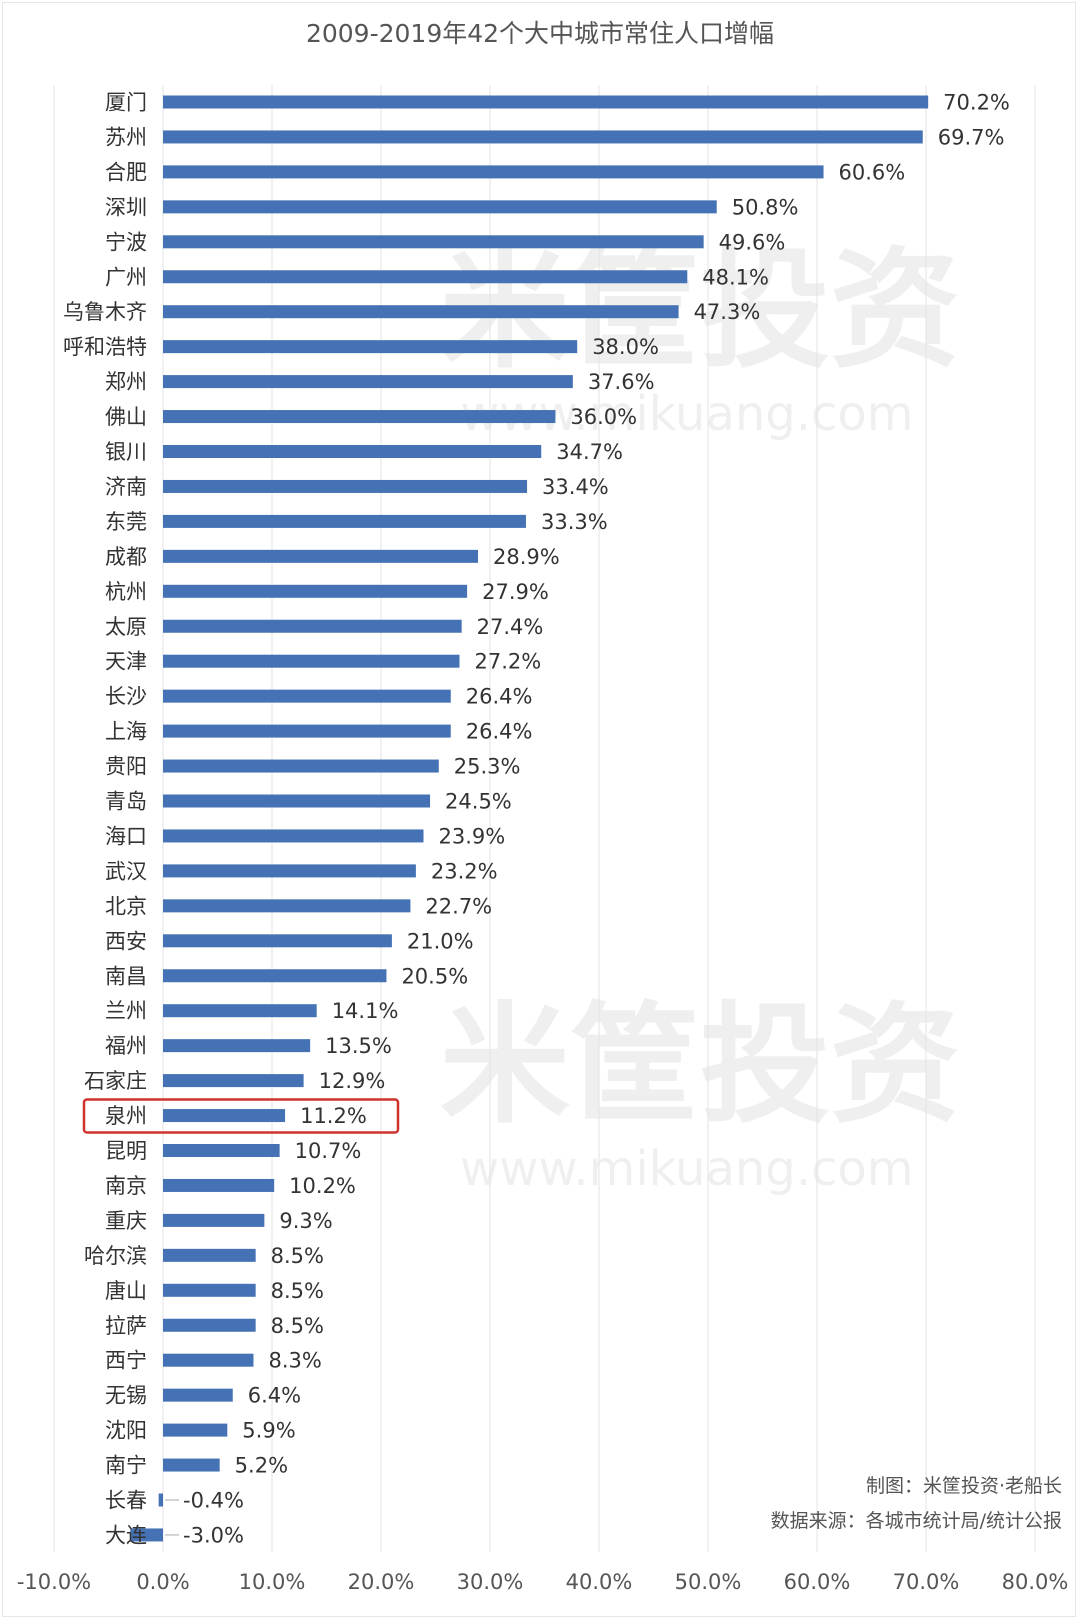 This screenshot has width=1080, height=1621. What do you see at coordinates (126, 662) in the screenshot?
I see `category-label: 天津` at bounding box center [126, 662].